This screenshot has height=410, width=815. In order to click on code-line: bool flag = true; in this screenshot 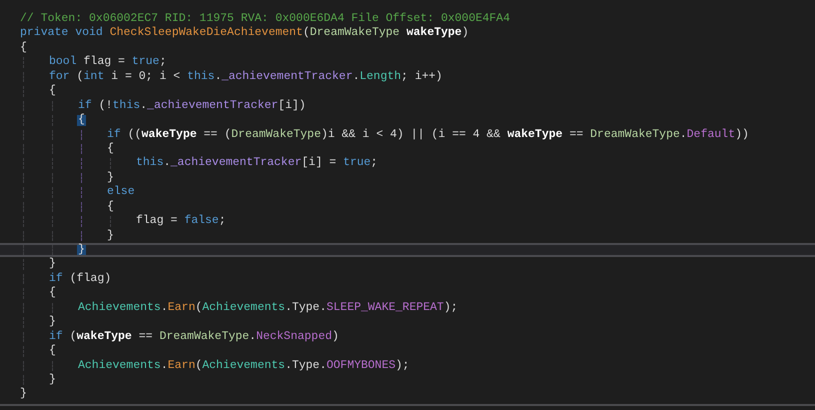, I will do `click(108, 62)`.